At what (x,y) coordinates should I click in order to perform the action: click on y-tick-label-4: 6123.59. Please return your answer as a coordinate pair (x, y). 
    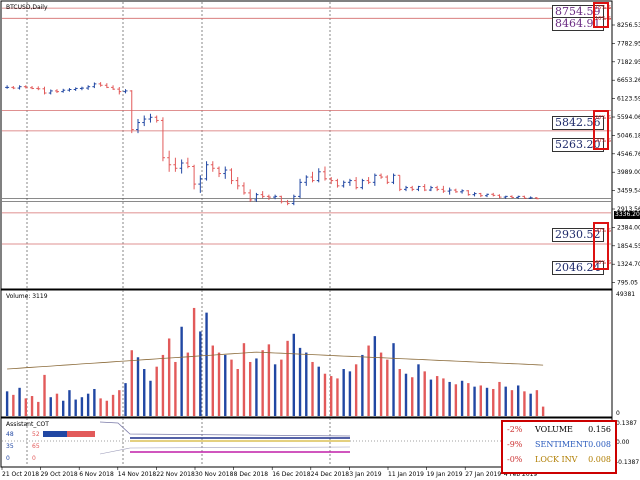
    Looking at the image, I should click on (628, 99).